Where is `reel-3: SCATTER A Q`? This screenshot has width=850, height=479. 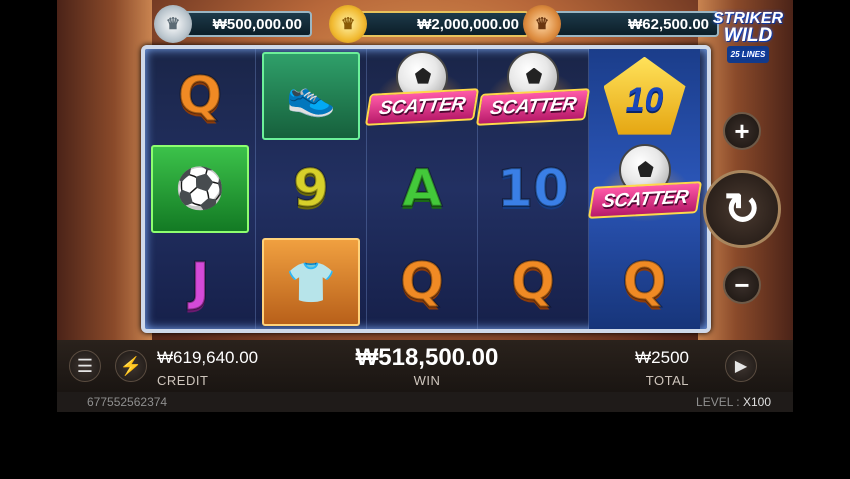 reel-3: SCATTER A Q is located at coordinates (422, 189).